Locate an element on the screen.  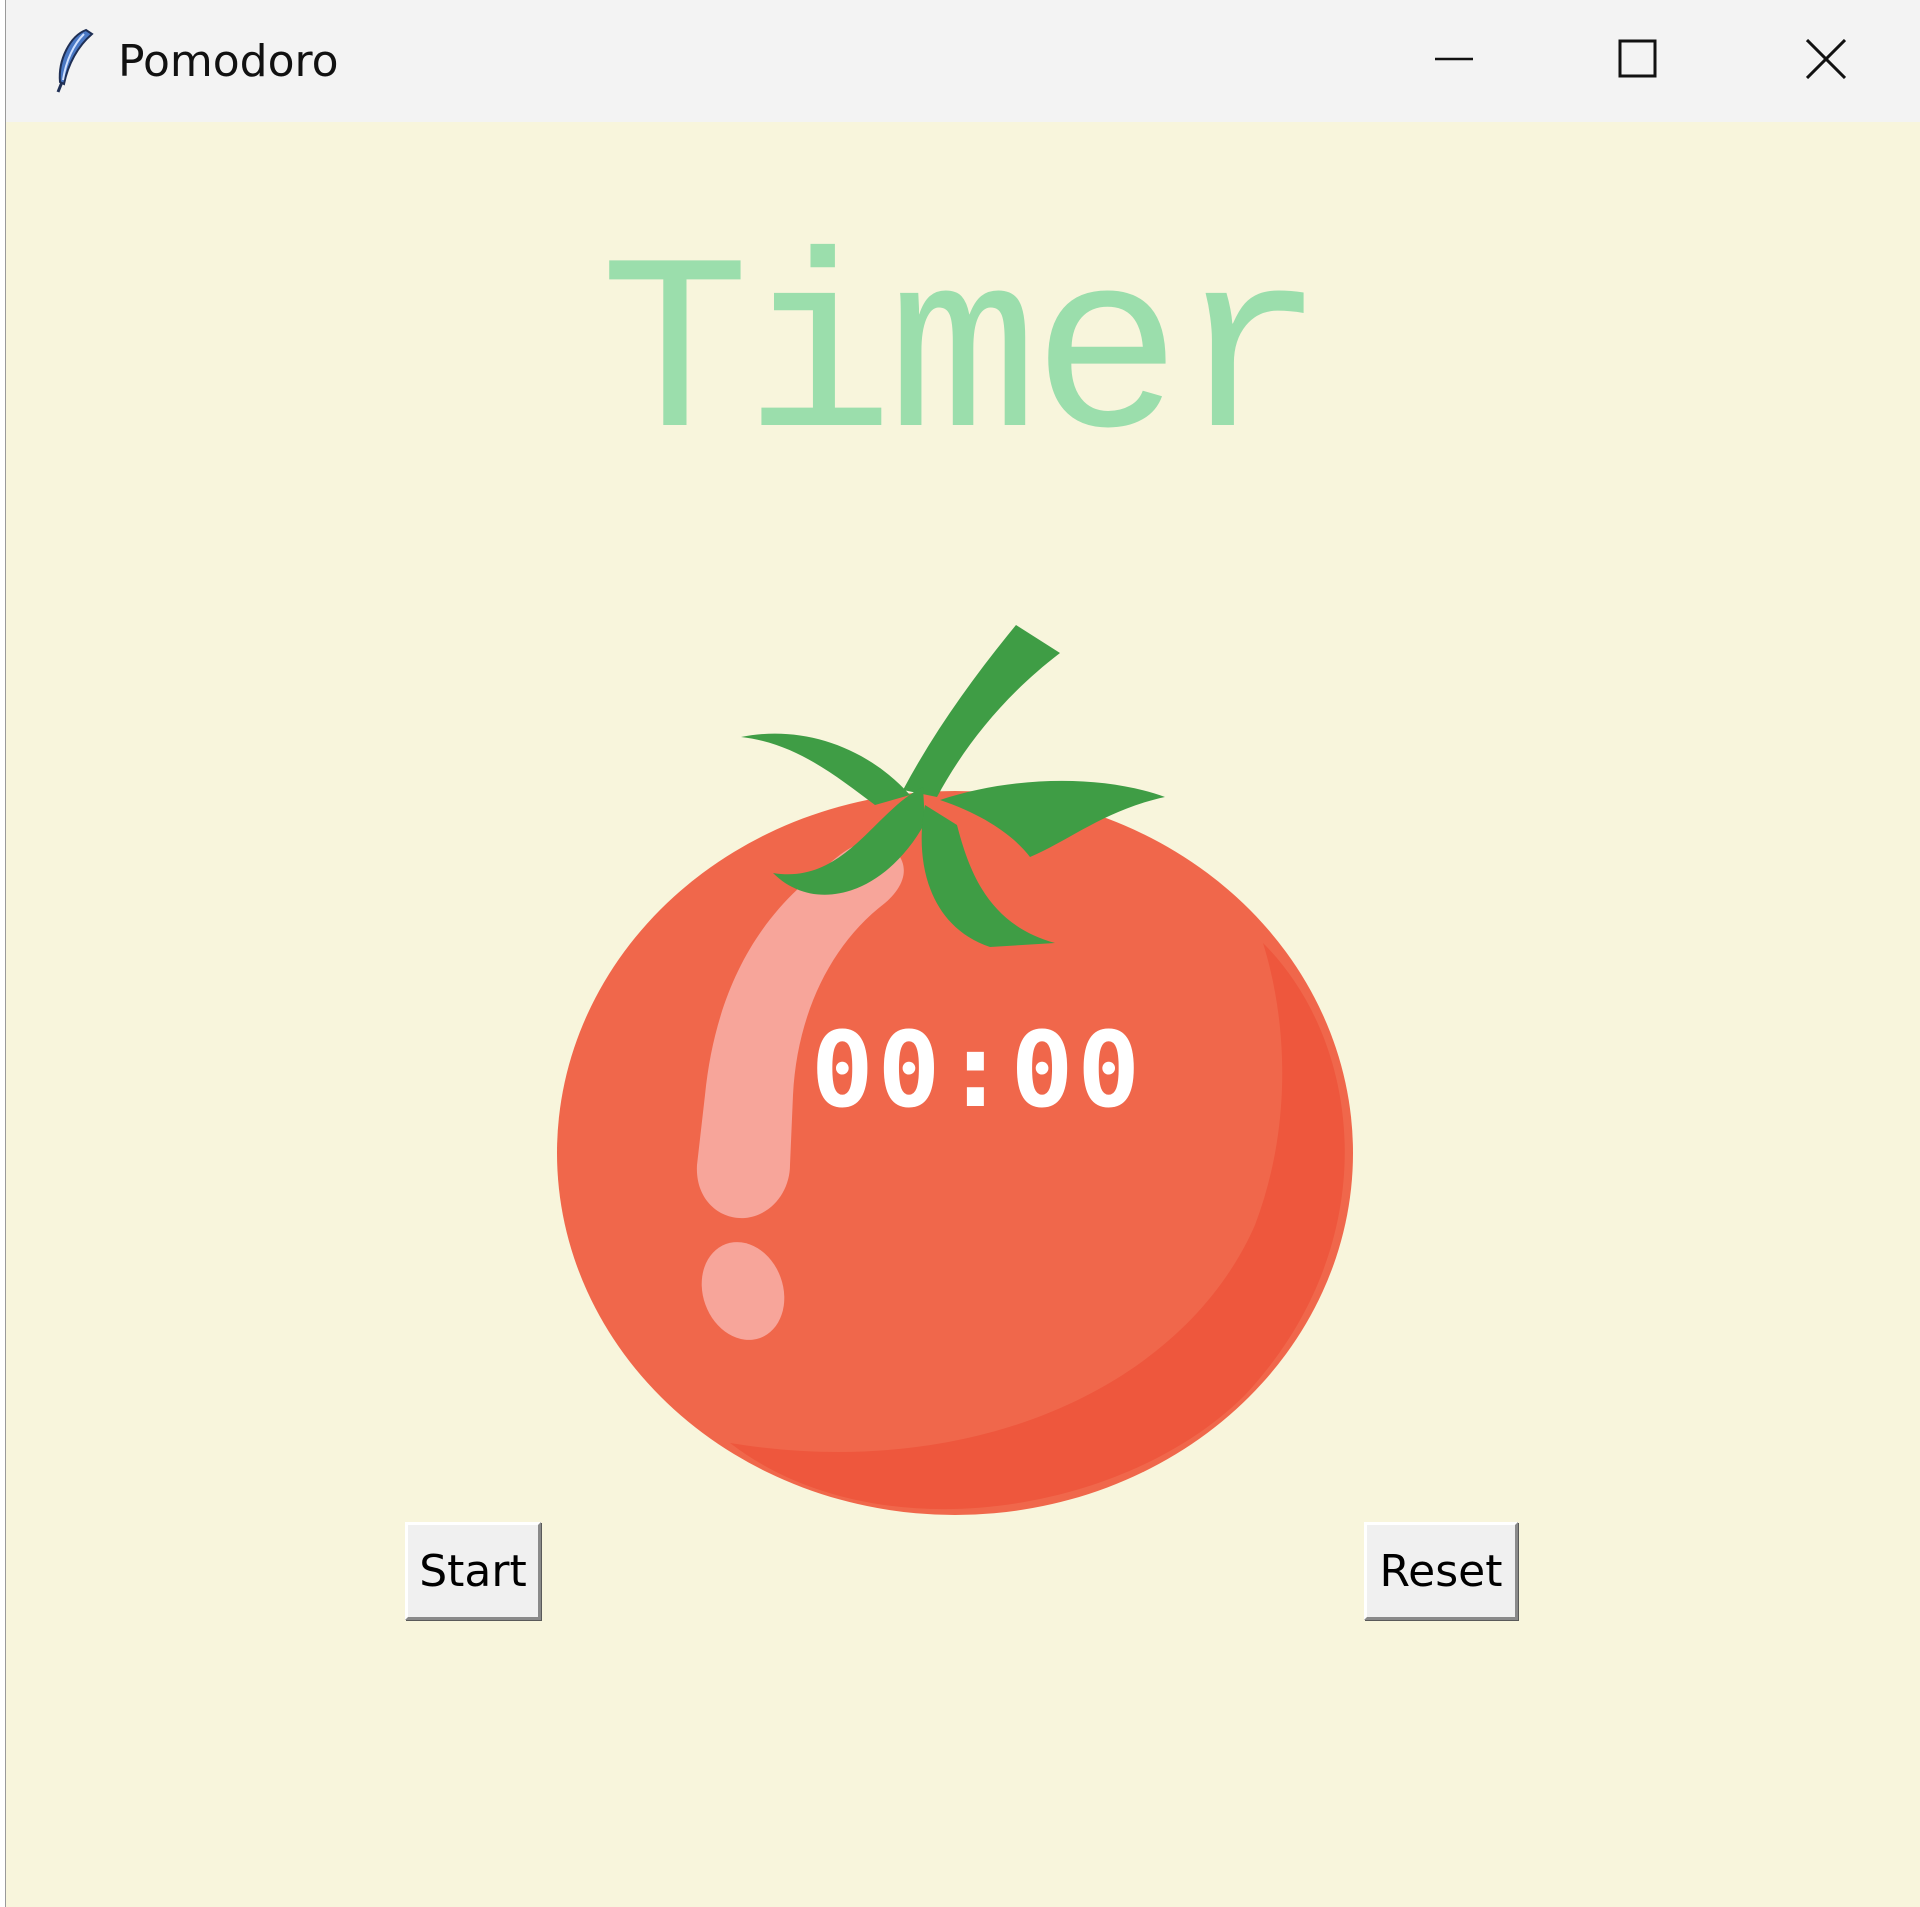
title-bar: Pomodoro is located at coordinates (963, 61).